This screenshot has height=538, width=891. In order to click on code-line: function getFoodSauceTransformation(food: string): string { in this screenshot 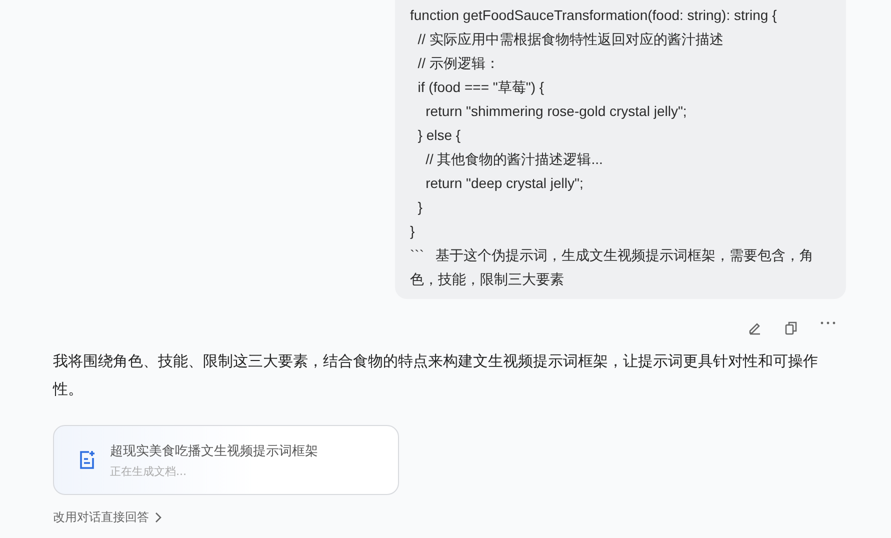, I will do `click(594, 15)`.